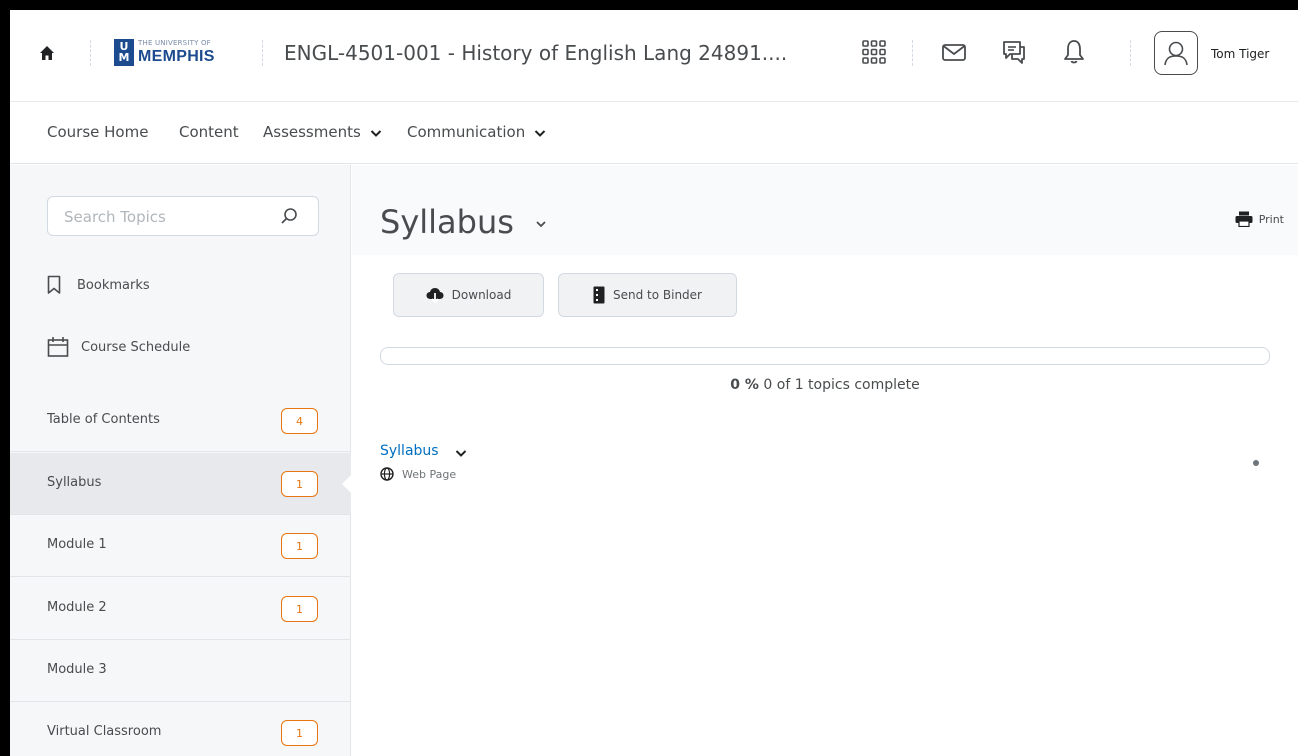  I want to click on toc-item-module-3: Module 3, so click(180, 671).